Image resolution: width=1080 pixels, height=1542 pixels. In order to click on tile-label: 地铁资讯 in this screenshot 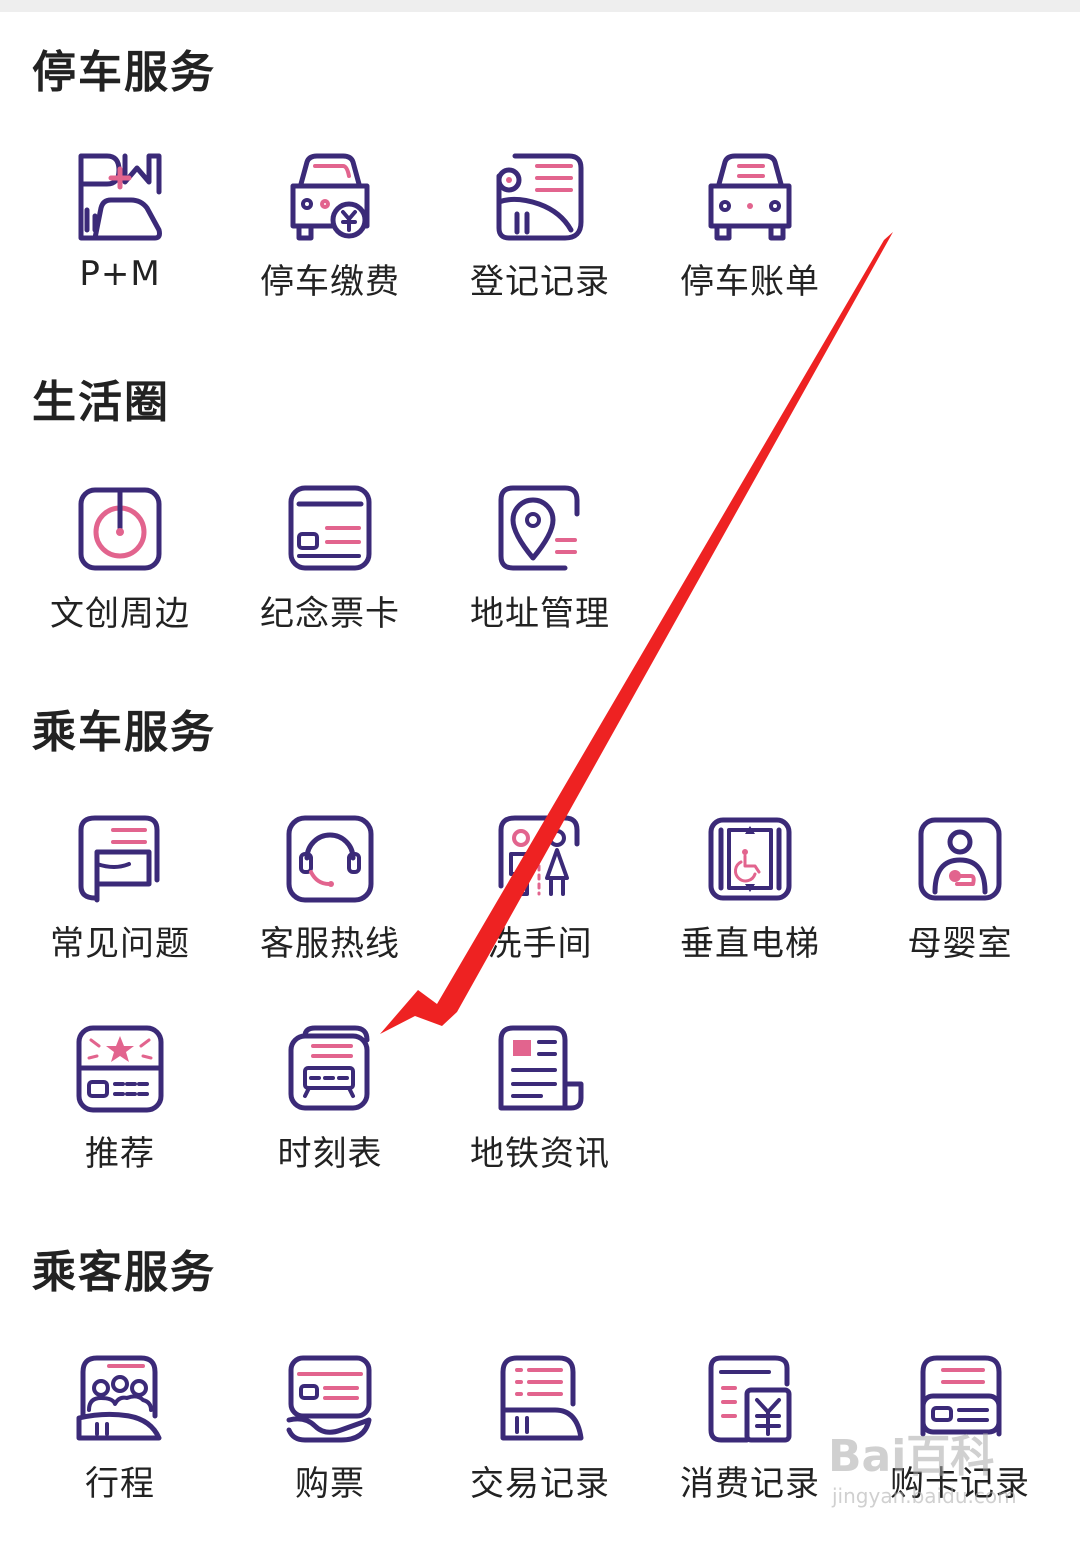, I will do `click(540, 1154)`.